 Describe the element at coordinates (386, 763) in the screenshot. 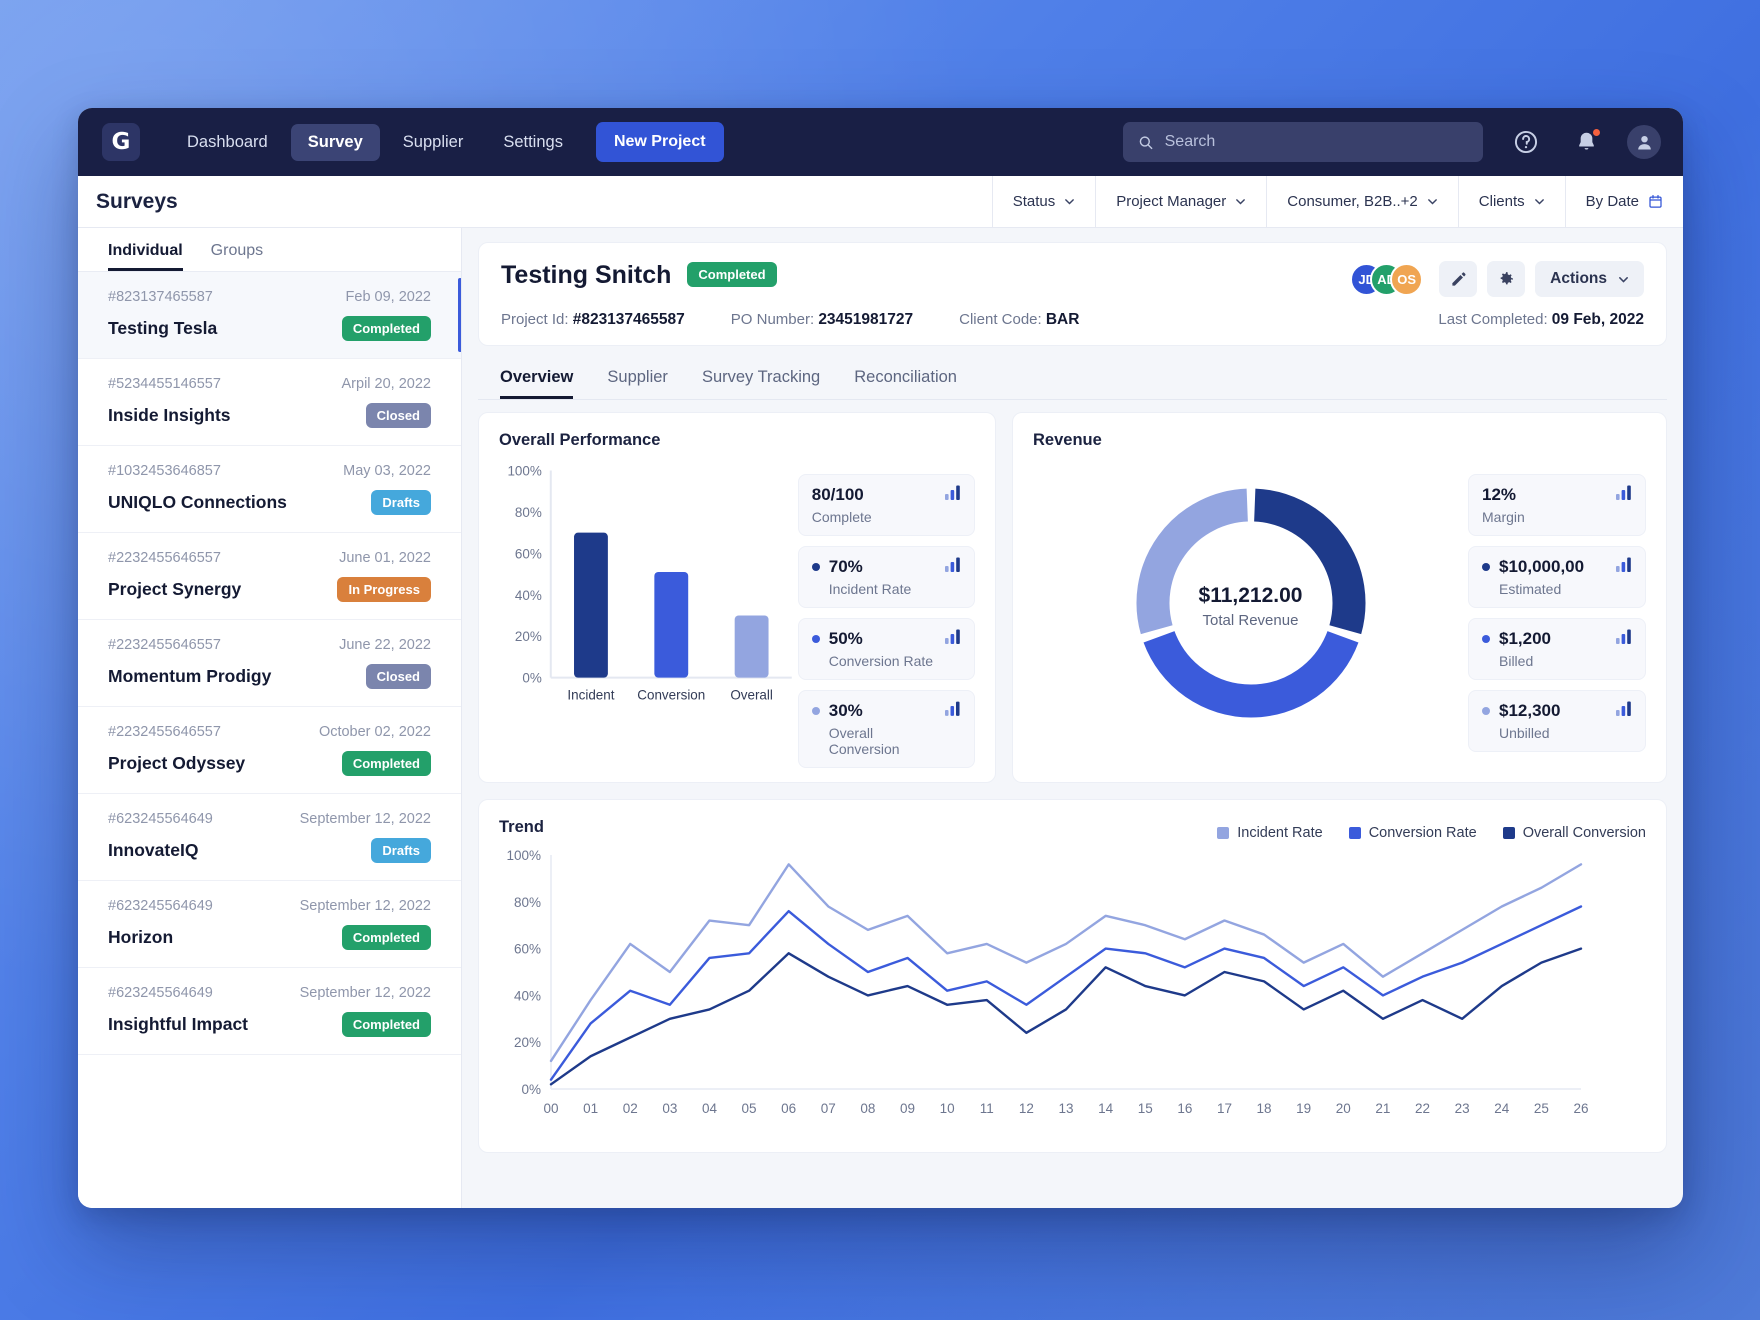

I see `list-item-status-badge: Completed` at that location.